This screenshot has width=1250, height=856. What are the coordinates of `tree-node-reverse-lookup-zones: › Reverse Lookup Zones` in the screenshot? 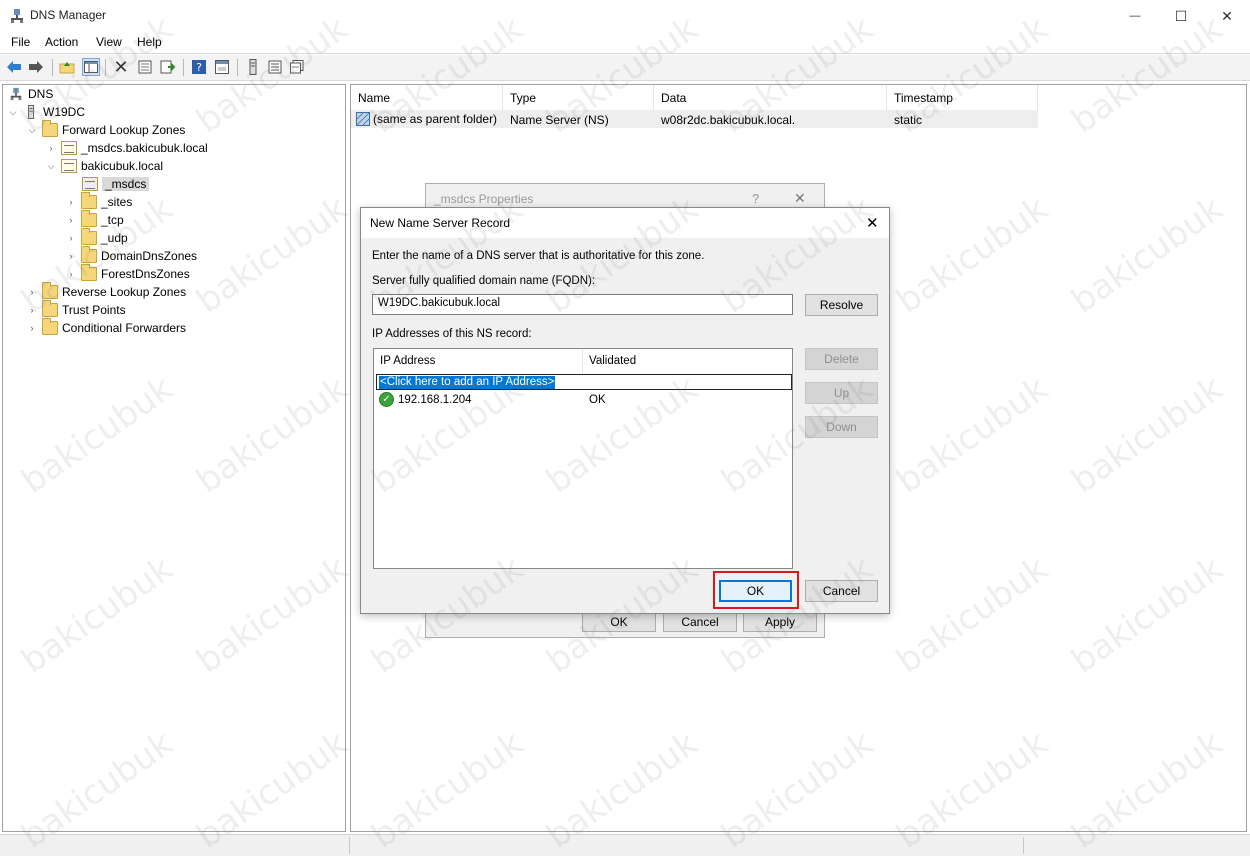 It's located at (106, 291).